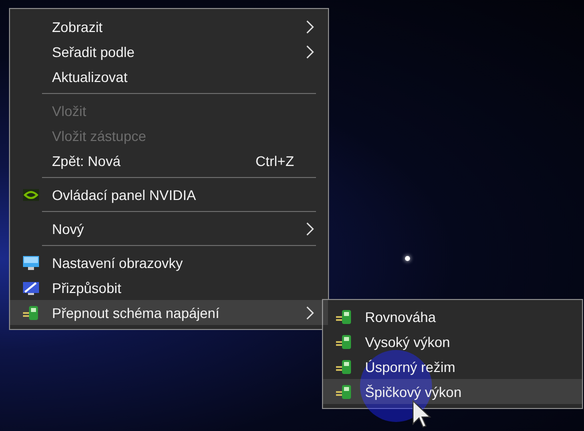 Image resolution: width=584 pixels, height=431 pixels. I want to click on menu-item: Zpět: Nová Ctrl+Z, so click(169, 160).